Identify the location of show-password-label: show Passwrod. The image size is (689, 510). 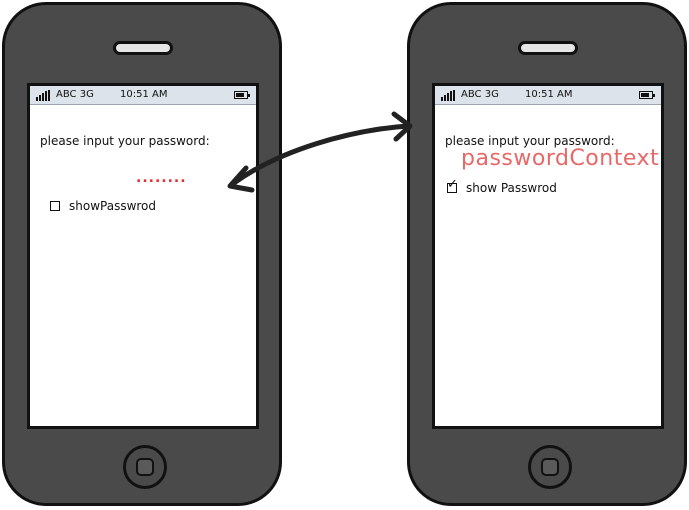
(511, 188).